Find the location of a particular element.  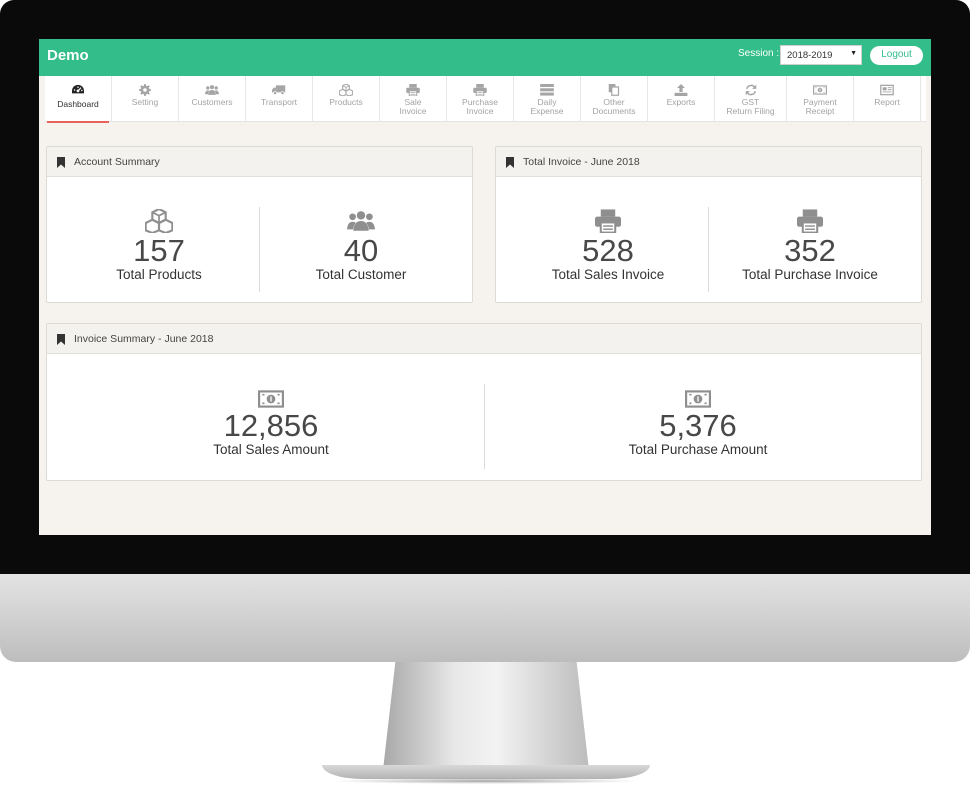

panel-header: Account Summary is located at coordinates (259, 162).